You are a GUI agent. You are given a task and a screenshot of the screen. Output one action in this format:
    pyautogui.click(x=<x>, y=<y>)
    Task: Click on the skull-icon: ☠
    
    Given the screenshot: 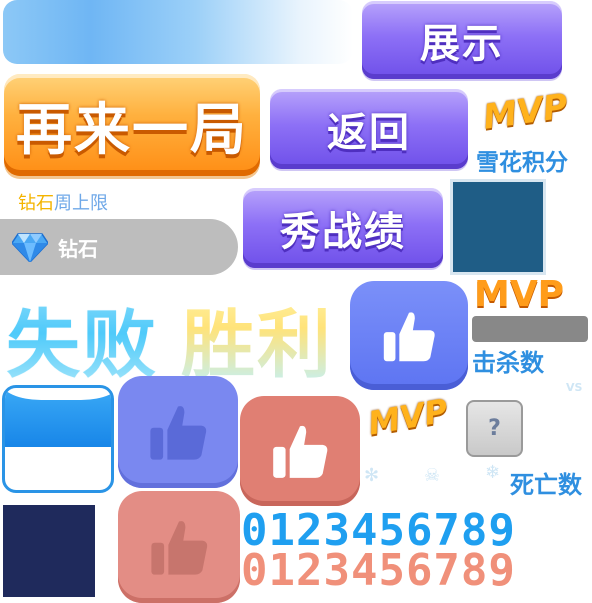 What is the action you would take?
    pyautogui.click(x=432, y=475)
    